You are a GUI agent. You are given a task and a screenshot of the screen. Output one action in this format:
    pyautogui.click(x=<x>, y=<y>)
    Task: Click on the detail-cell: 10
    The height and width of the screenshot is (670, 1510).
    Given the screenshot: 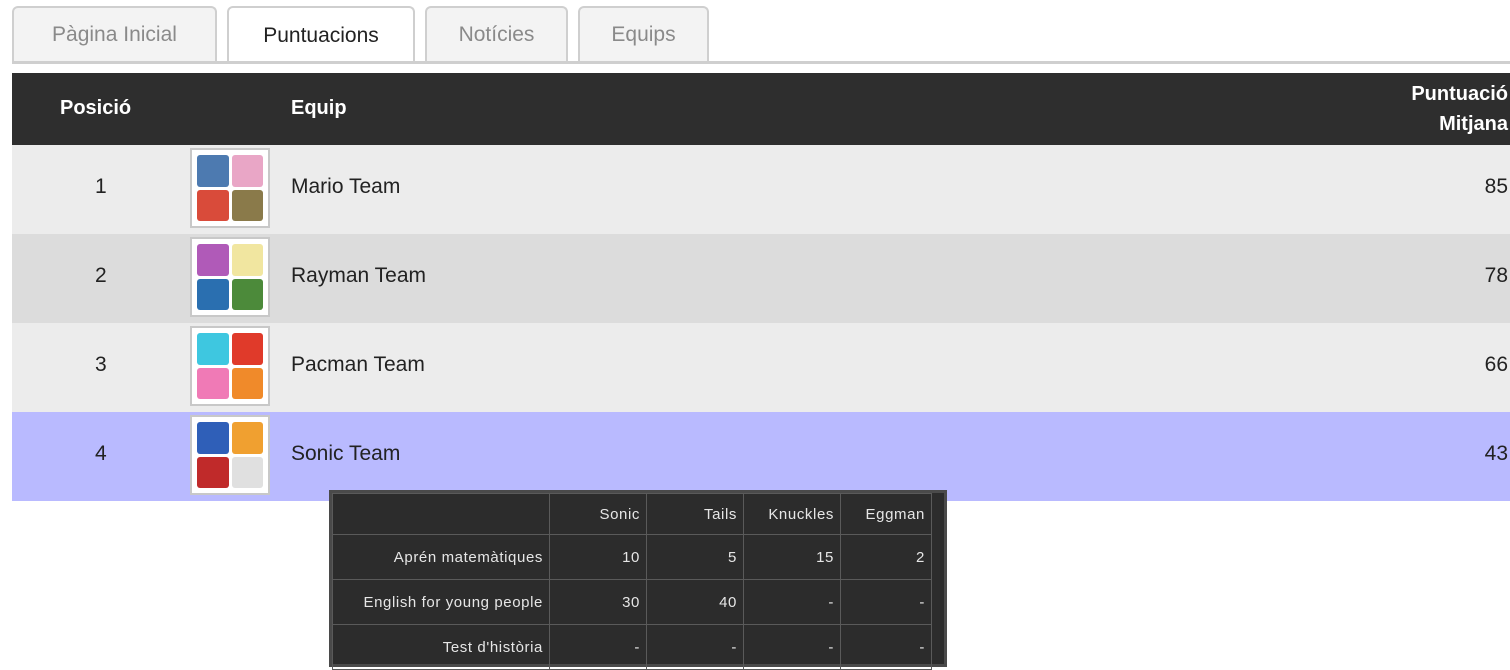 What is the action you would take?
    pyautogui.click(x=598, y=557)
    